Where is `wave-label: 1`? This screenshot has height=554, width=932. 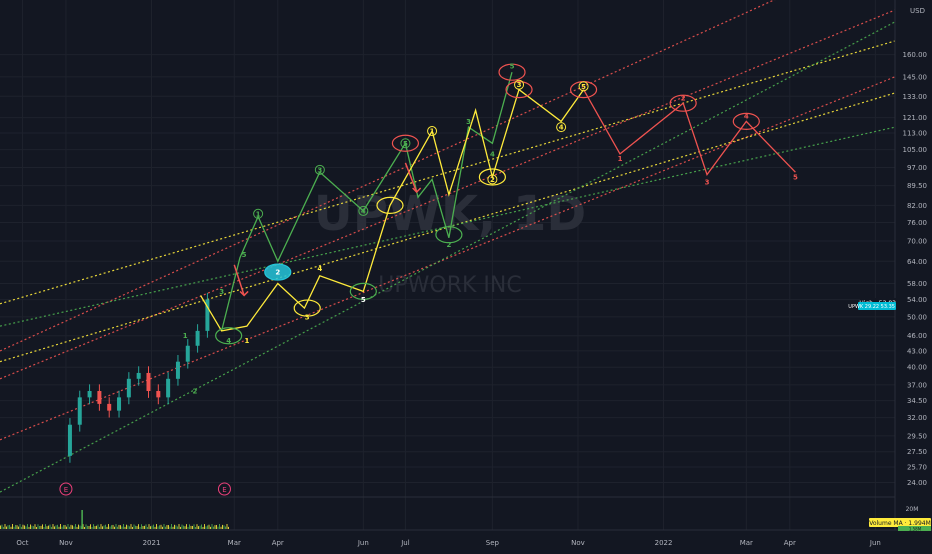
wave-label: 1 is located at coordinates (258, 214).